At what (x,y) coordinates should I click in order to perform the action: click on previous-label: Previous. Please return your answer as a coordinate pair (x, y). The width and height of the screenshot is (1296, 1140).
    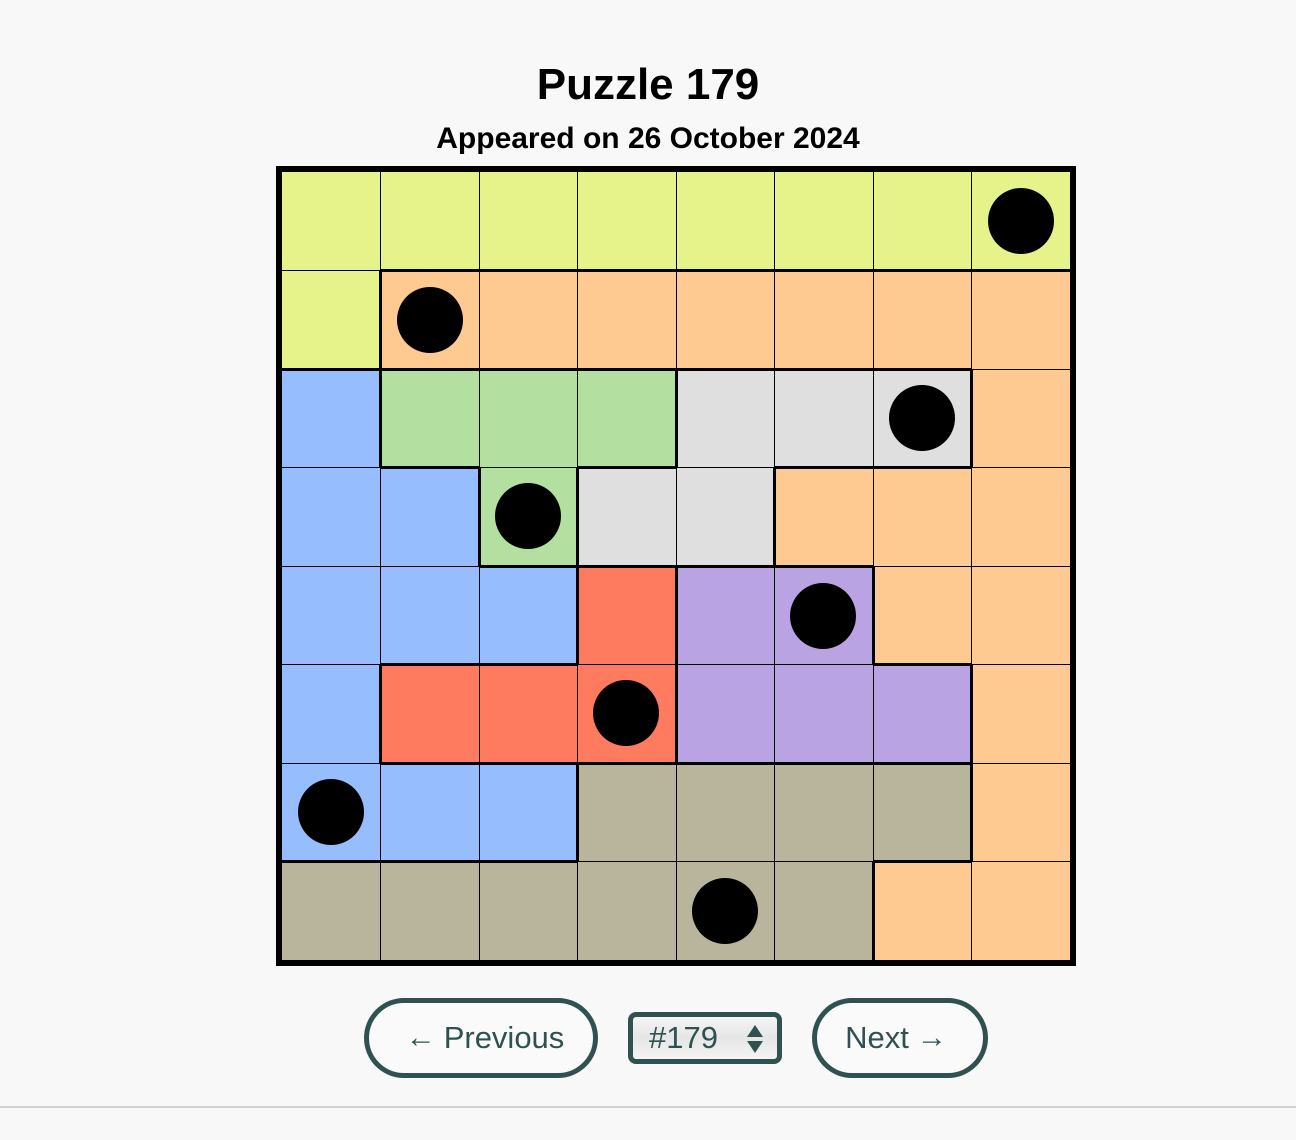
    Looking at the image, I should click on (504, 1037).